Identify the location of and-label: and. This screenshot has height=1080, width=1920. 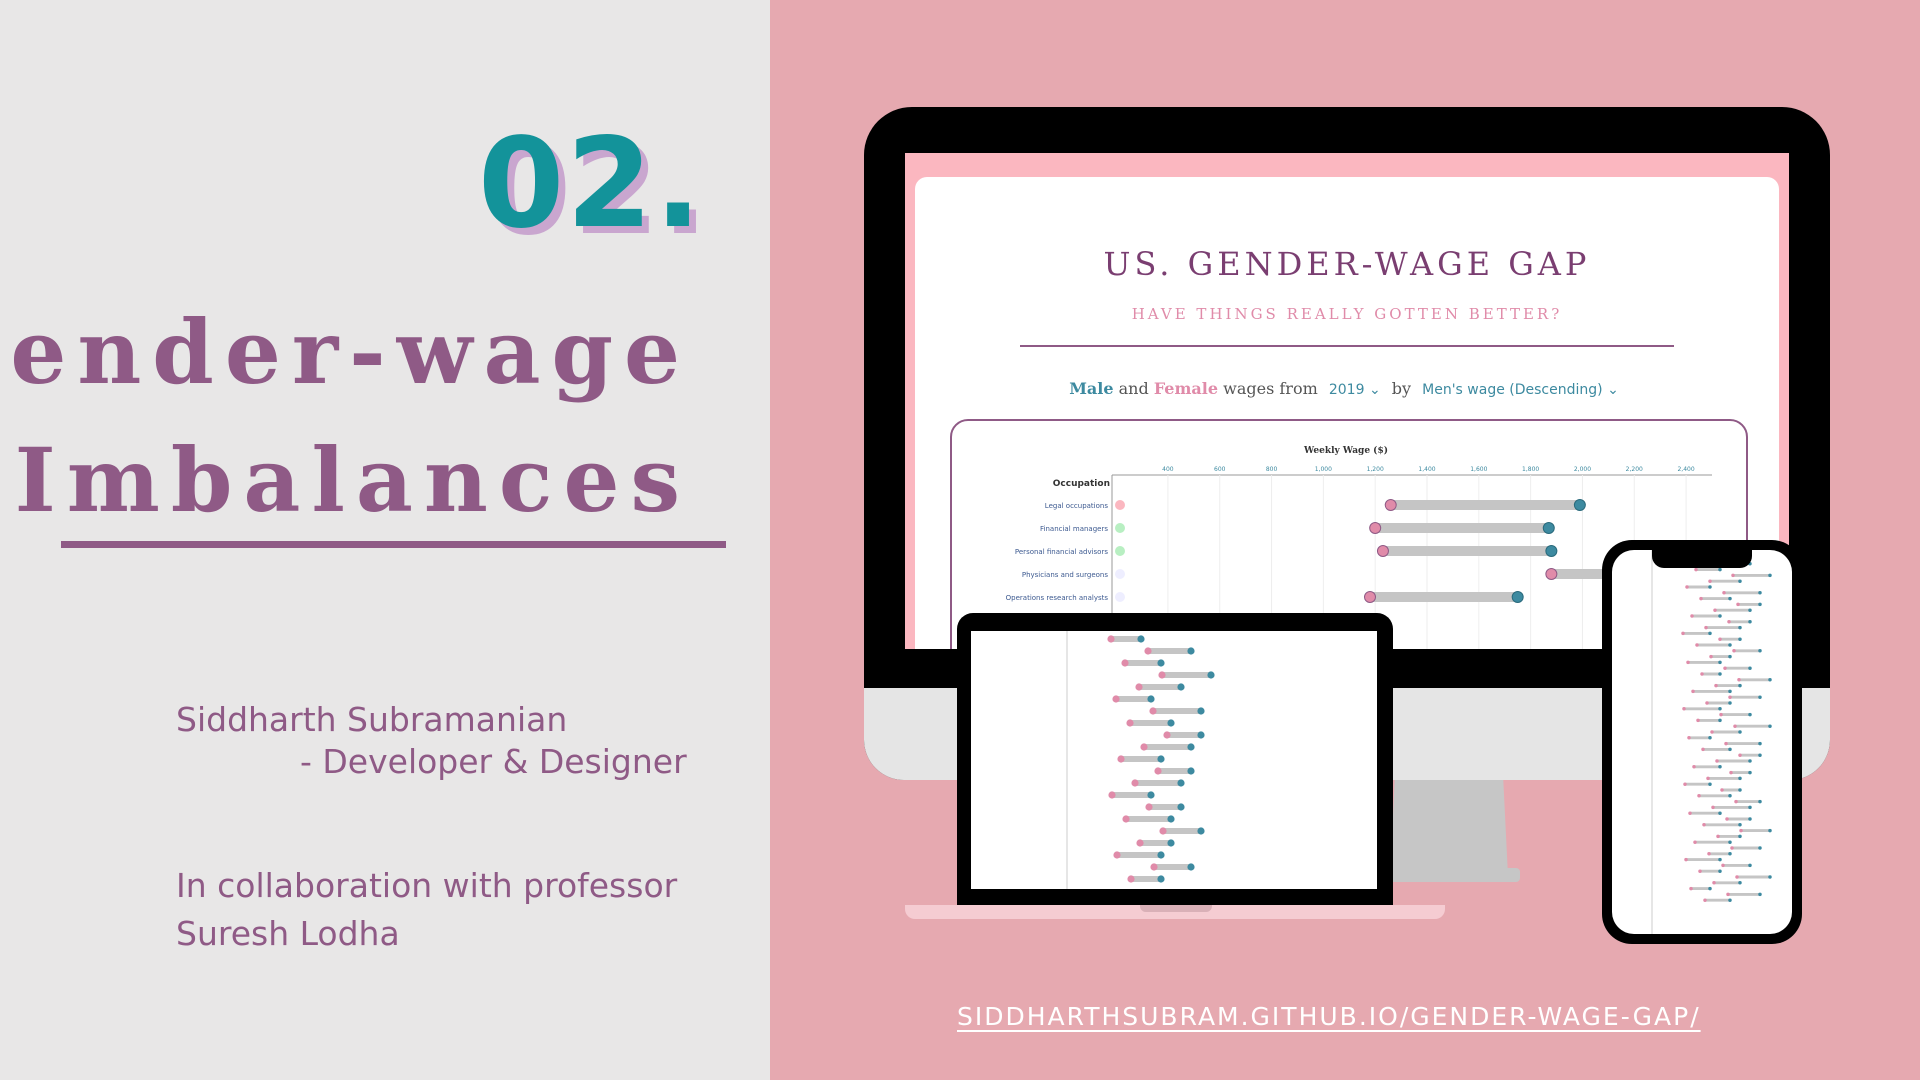
(1133, 388).